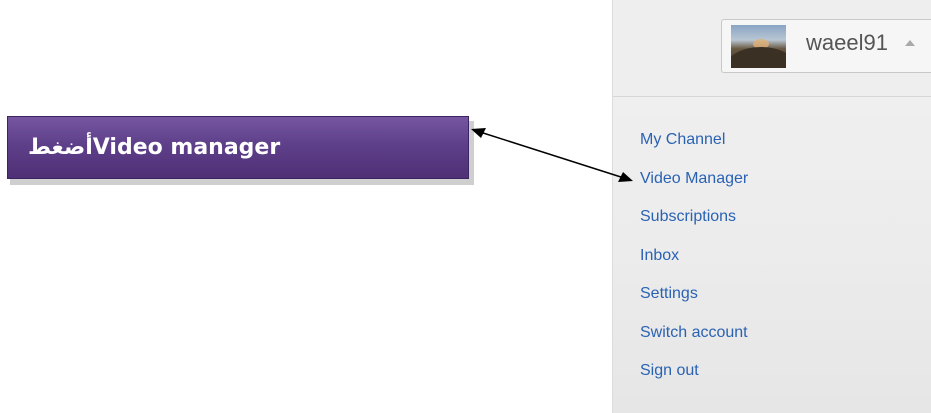 The image size is (931, 413). I want to click on arrow-line, so click(552, 155).